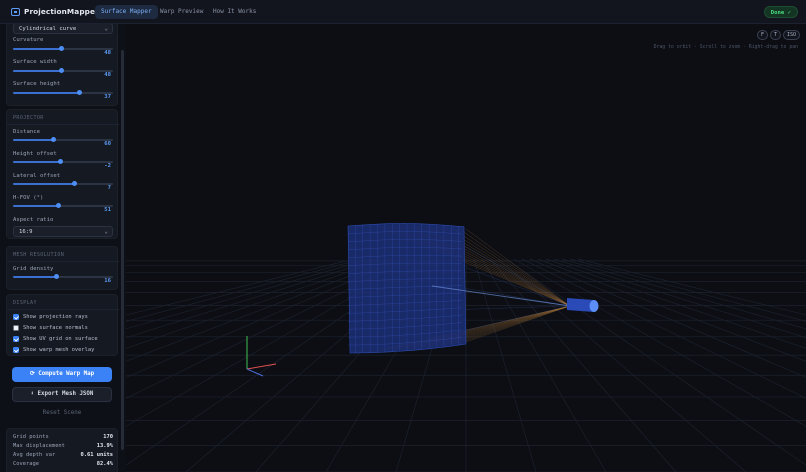 The height and width of the screenshot is (472, 806). I want to click on surface-height-label: Surface height, so click(37, 84).